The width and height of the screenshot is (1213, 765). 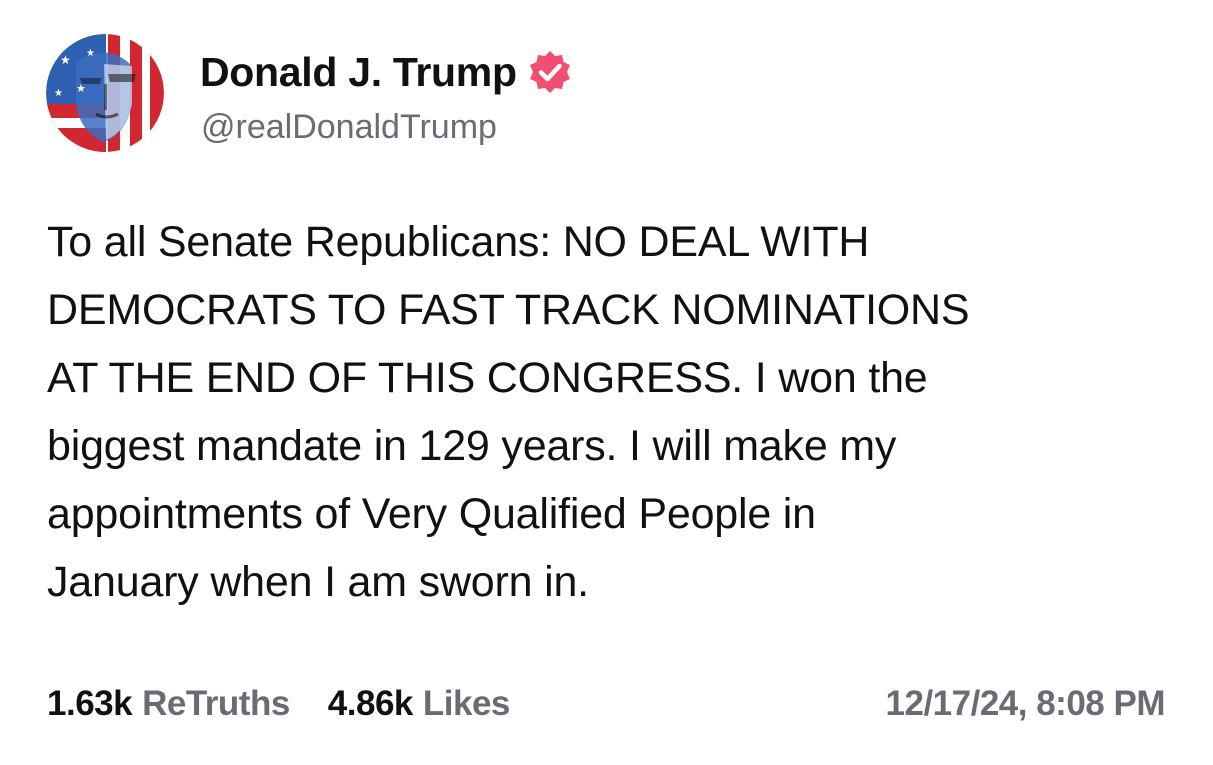 I want to click on retruths-stat: 1.63k ReTruths, so click(x=168, y=704).